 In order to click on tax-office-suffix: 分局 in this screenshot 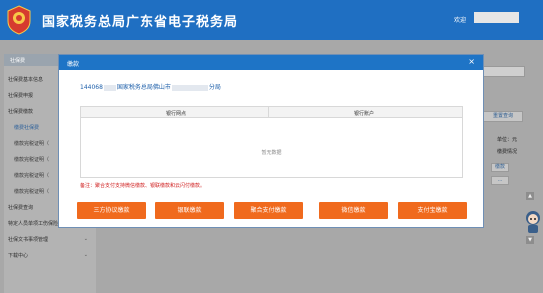, I will do `click(214, 87)`.